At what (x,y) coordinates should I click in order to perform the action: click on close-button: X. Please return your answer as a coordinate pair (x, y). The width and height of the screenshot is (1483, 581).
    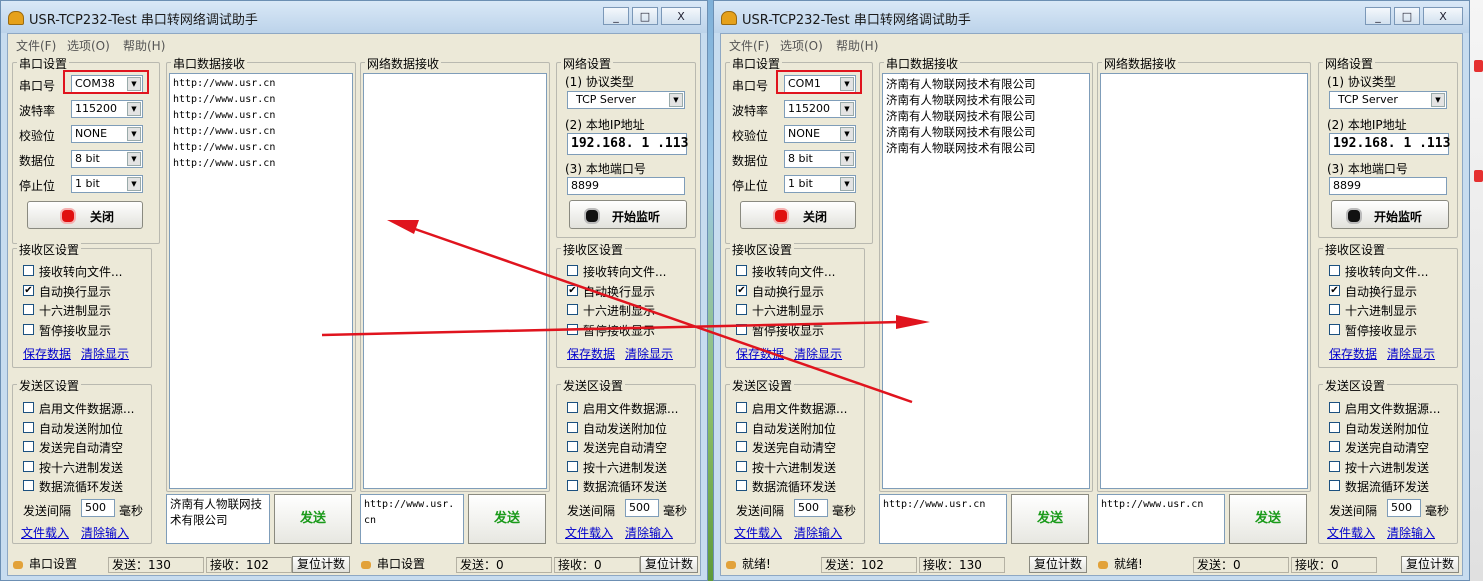
    Looking at the image, I should click on (681, 16).